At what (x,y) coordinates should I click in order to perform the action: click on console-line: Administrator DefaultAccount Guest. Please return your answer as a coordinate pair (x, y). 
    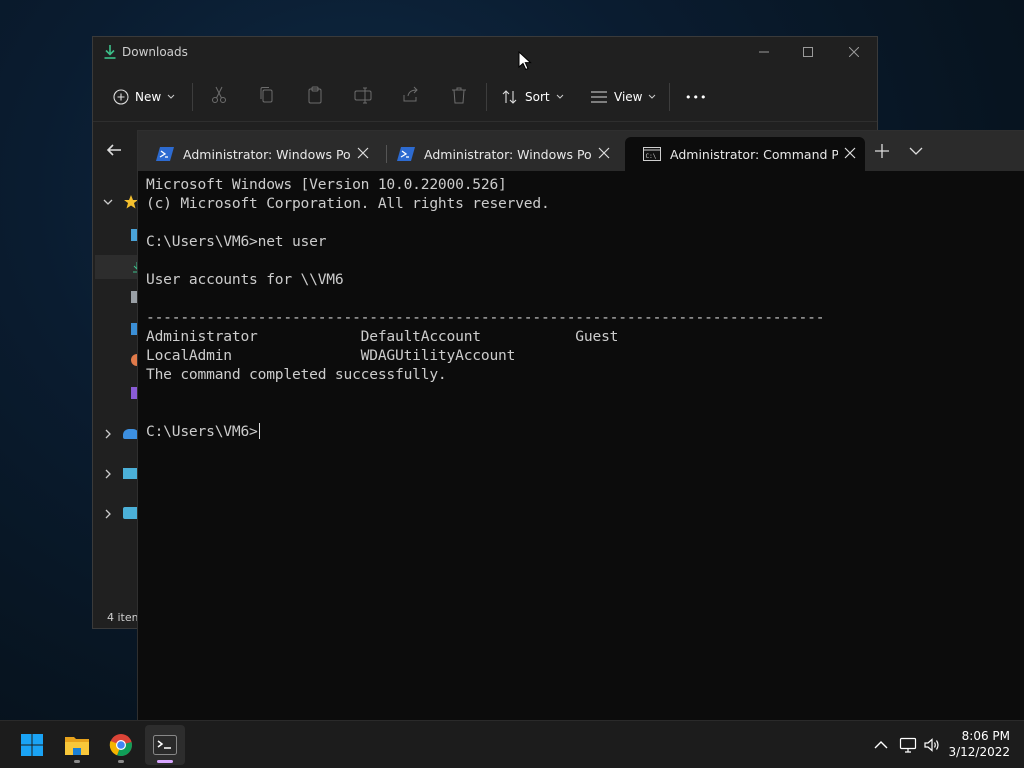
    Looking at the image, I should click on (382, 336).